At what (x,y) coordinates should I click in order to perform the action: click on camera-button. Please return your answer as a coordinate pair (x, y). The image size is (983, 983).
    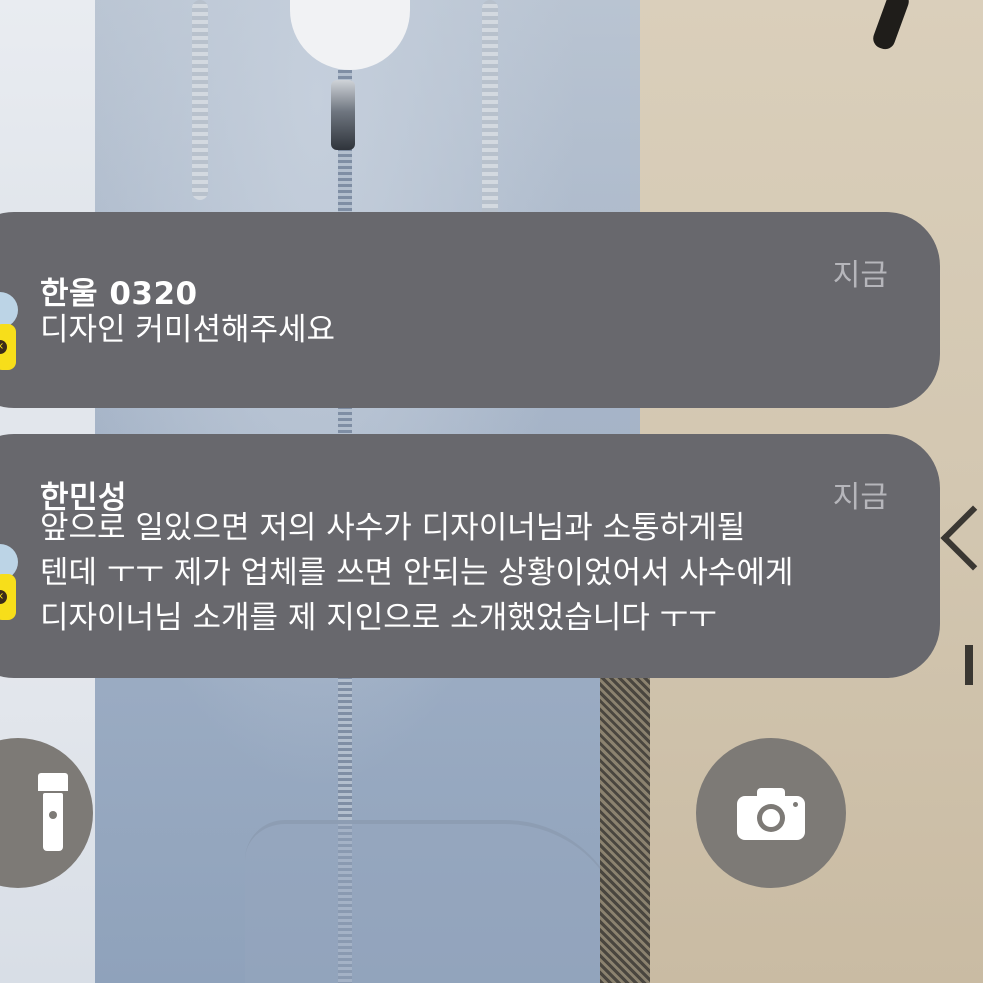
    Looking at the image, I should click on (771, 813).